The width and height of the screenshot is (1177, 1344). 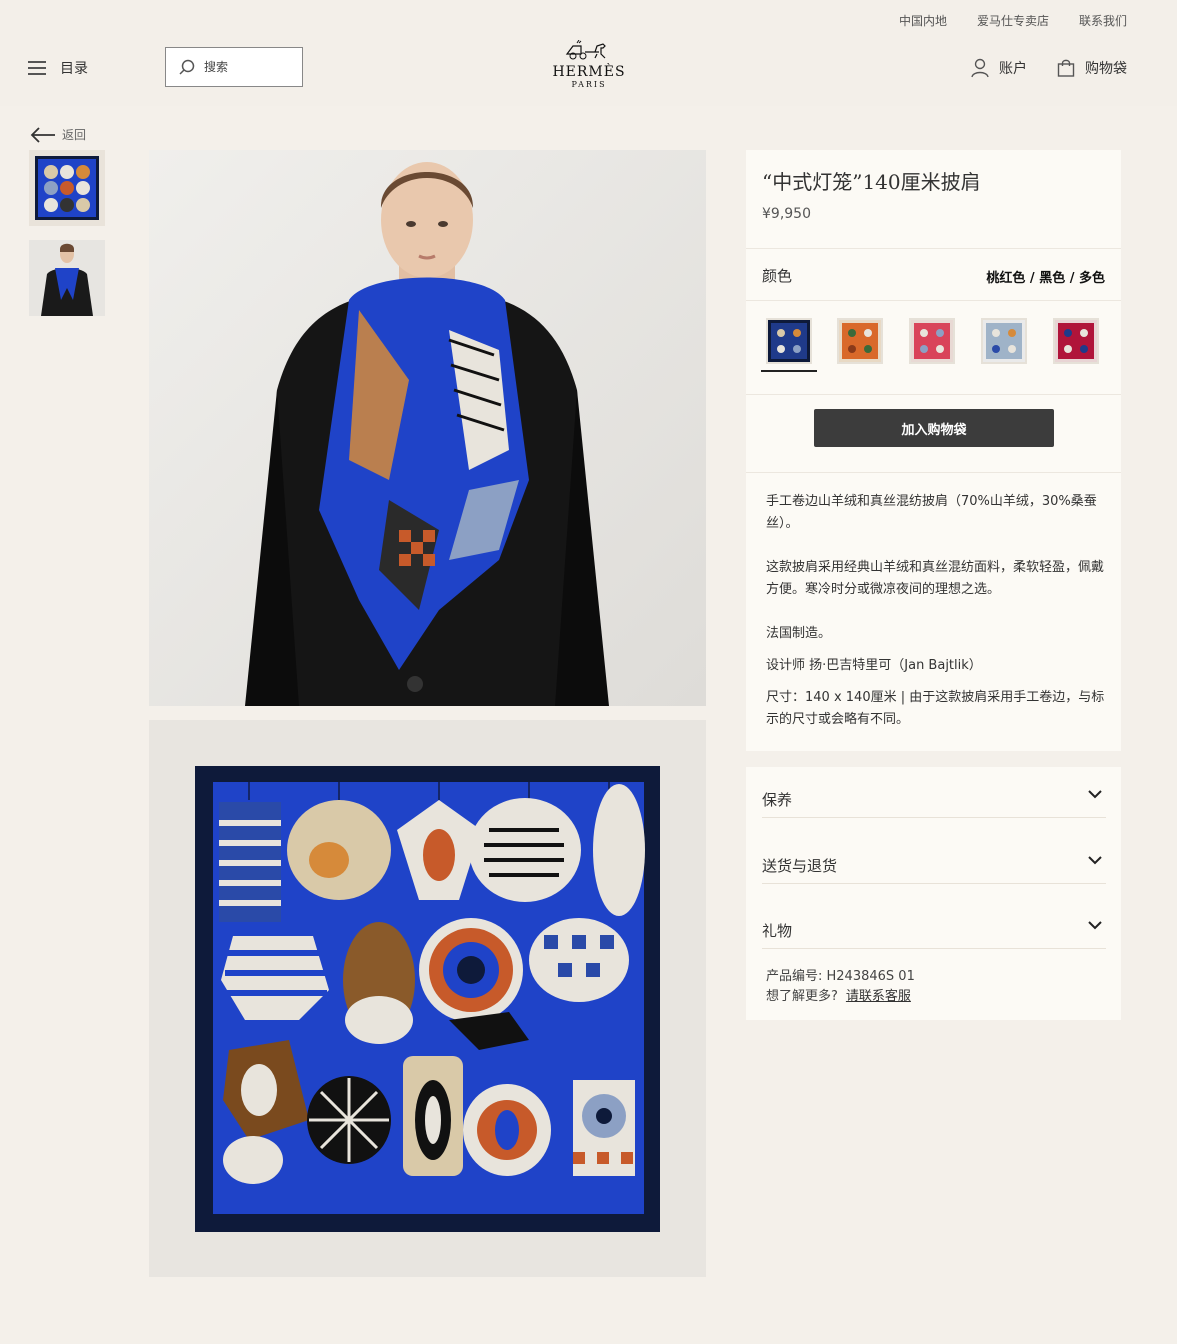 I want to click on description-origin: 法国制造。, so click(x=799, y=633).